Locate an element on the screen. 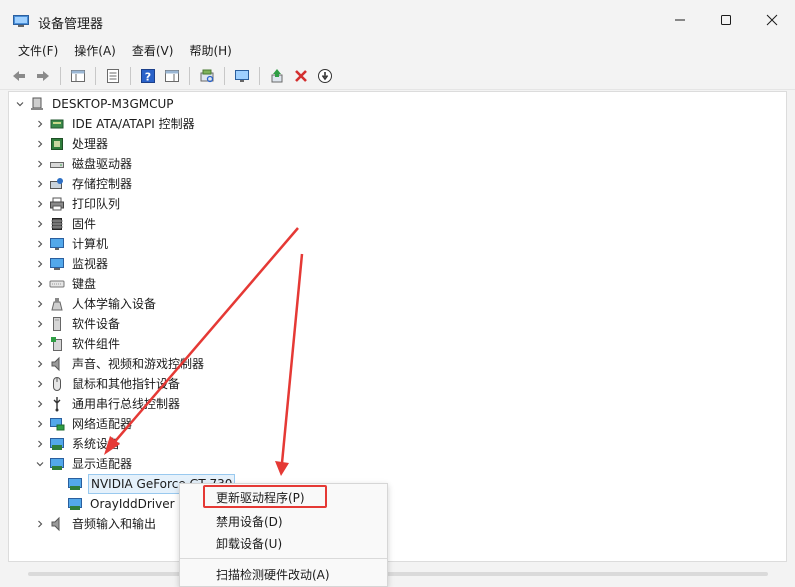  tree-category-expanded: 显示适配器 is located at coordinates (83, 464).